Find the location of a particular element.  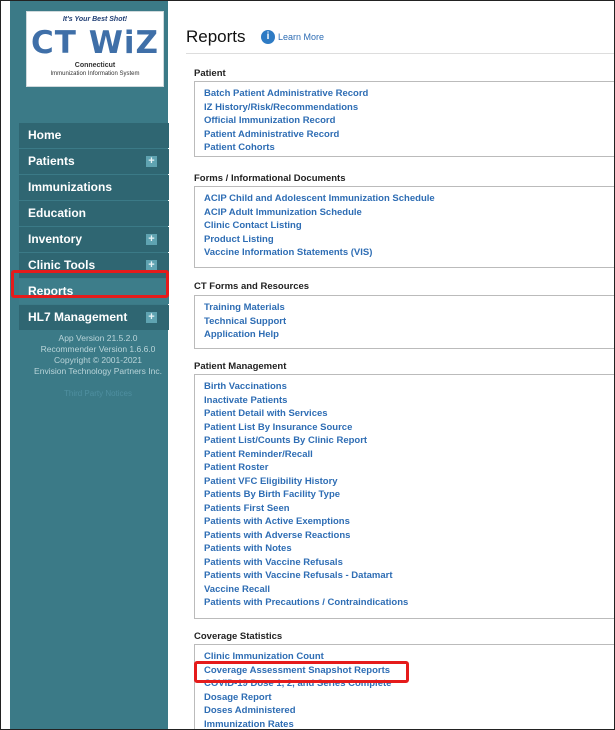

nav-hl7-label: HL7 Management is located at coordinates (78, 317).